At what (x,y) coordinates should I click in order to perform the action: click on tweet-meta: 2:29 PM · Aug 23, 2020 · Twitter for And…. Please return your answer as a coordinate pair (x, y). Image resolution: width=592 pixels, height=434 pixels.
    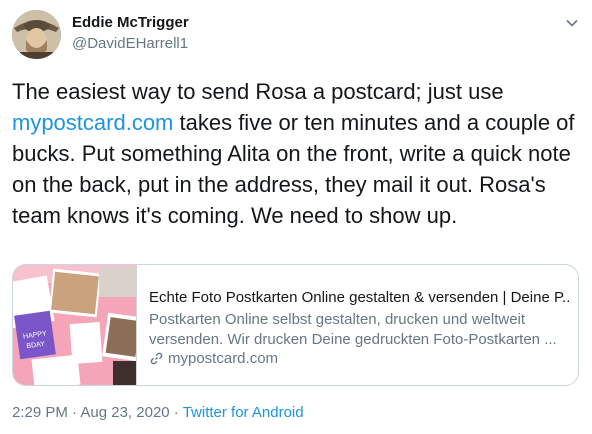
    Looking at the image, I should click on (158, 412).